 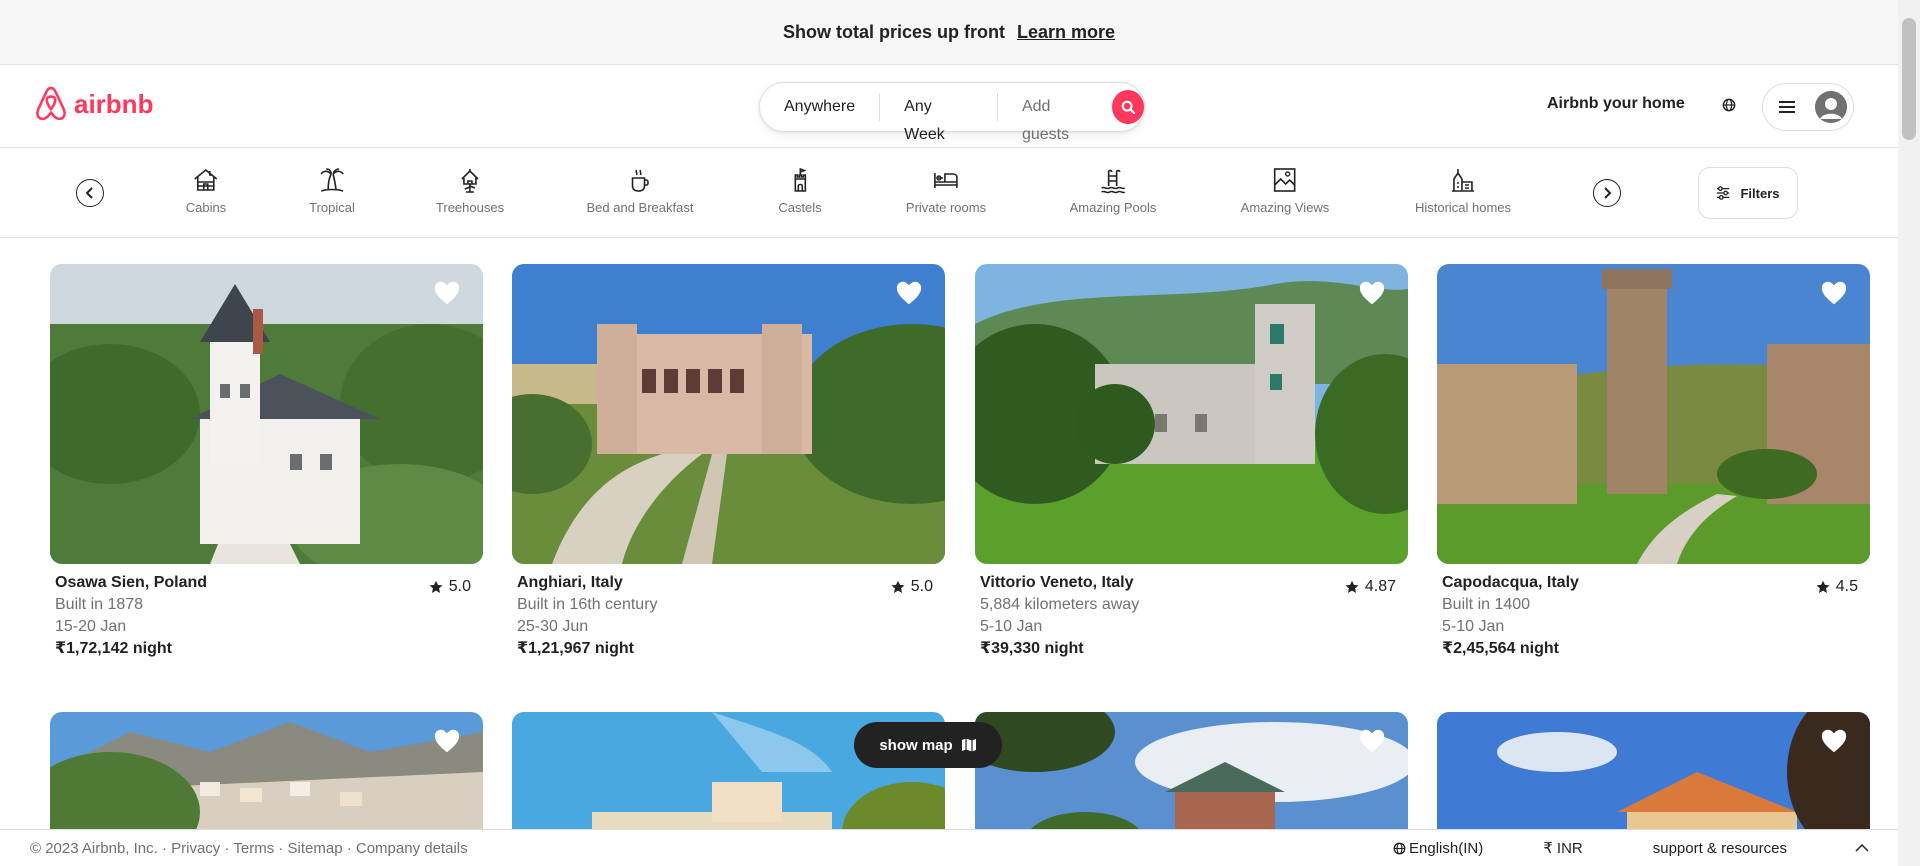 I want to click on listing-dates: 15-20 Jan, so click(x=91, y=626).